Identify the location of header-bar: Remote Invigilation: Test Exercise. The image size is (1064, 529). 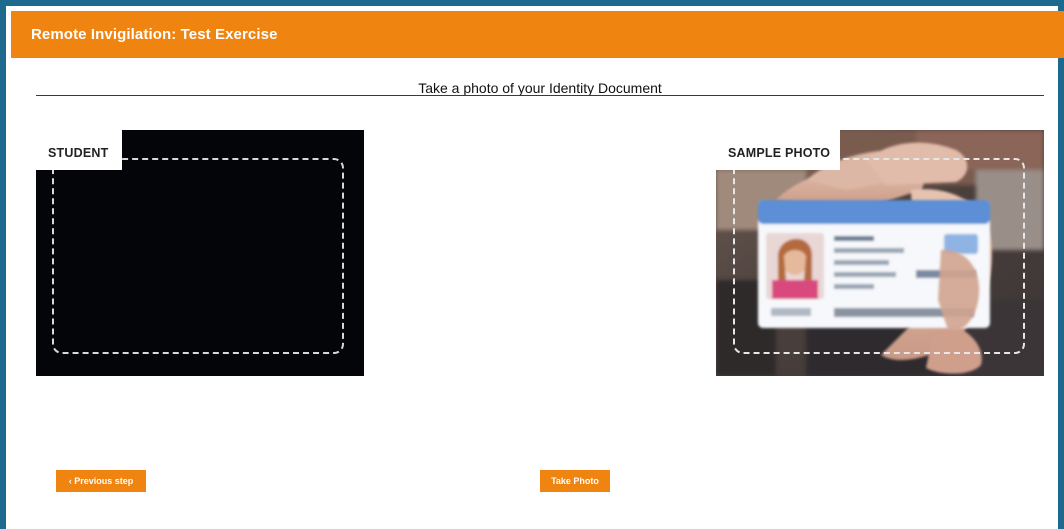
(537, 34).